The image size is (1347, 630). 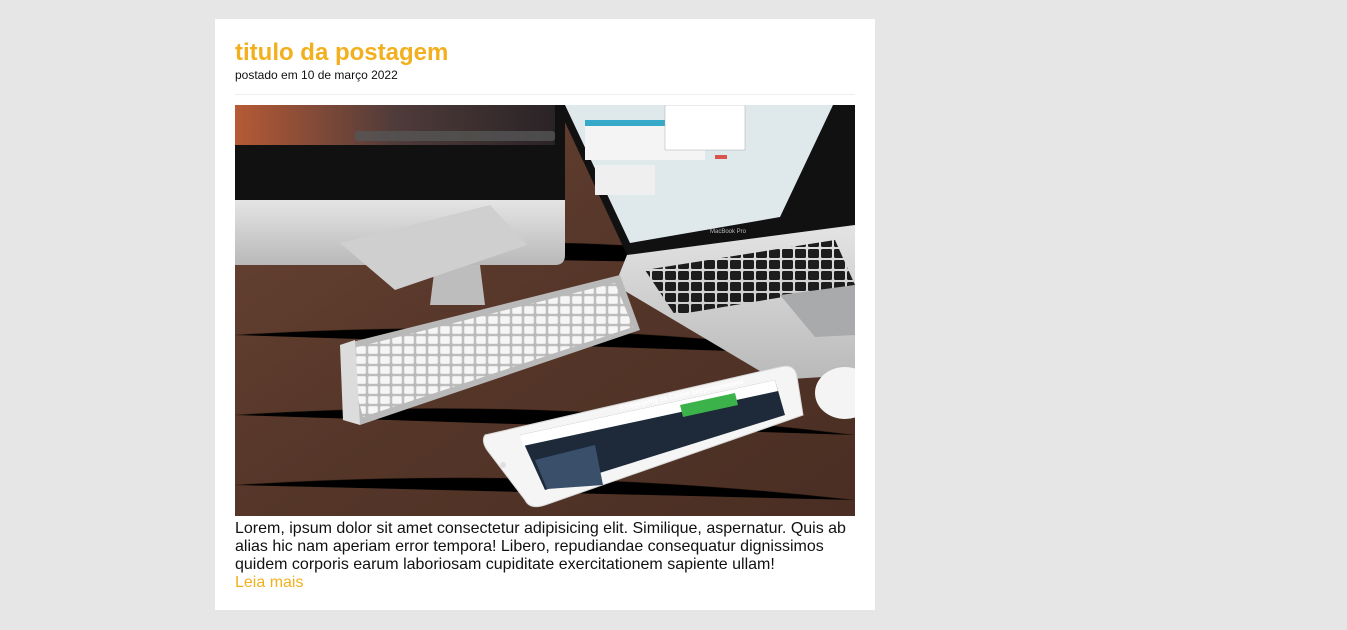 What do you see at coordinates (728, 232) in the screenshot?
I see `svg-text: MacBook Pro` at bounding box center [728, 232].